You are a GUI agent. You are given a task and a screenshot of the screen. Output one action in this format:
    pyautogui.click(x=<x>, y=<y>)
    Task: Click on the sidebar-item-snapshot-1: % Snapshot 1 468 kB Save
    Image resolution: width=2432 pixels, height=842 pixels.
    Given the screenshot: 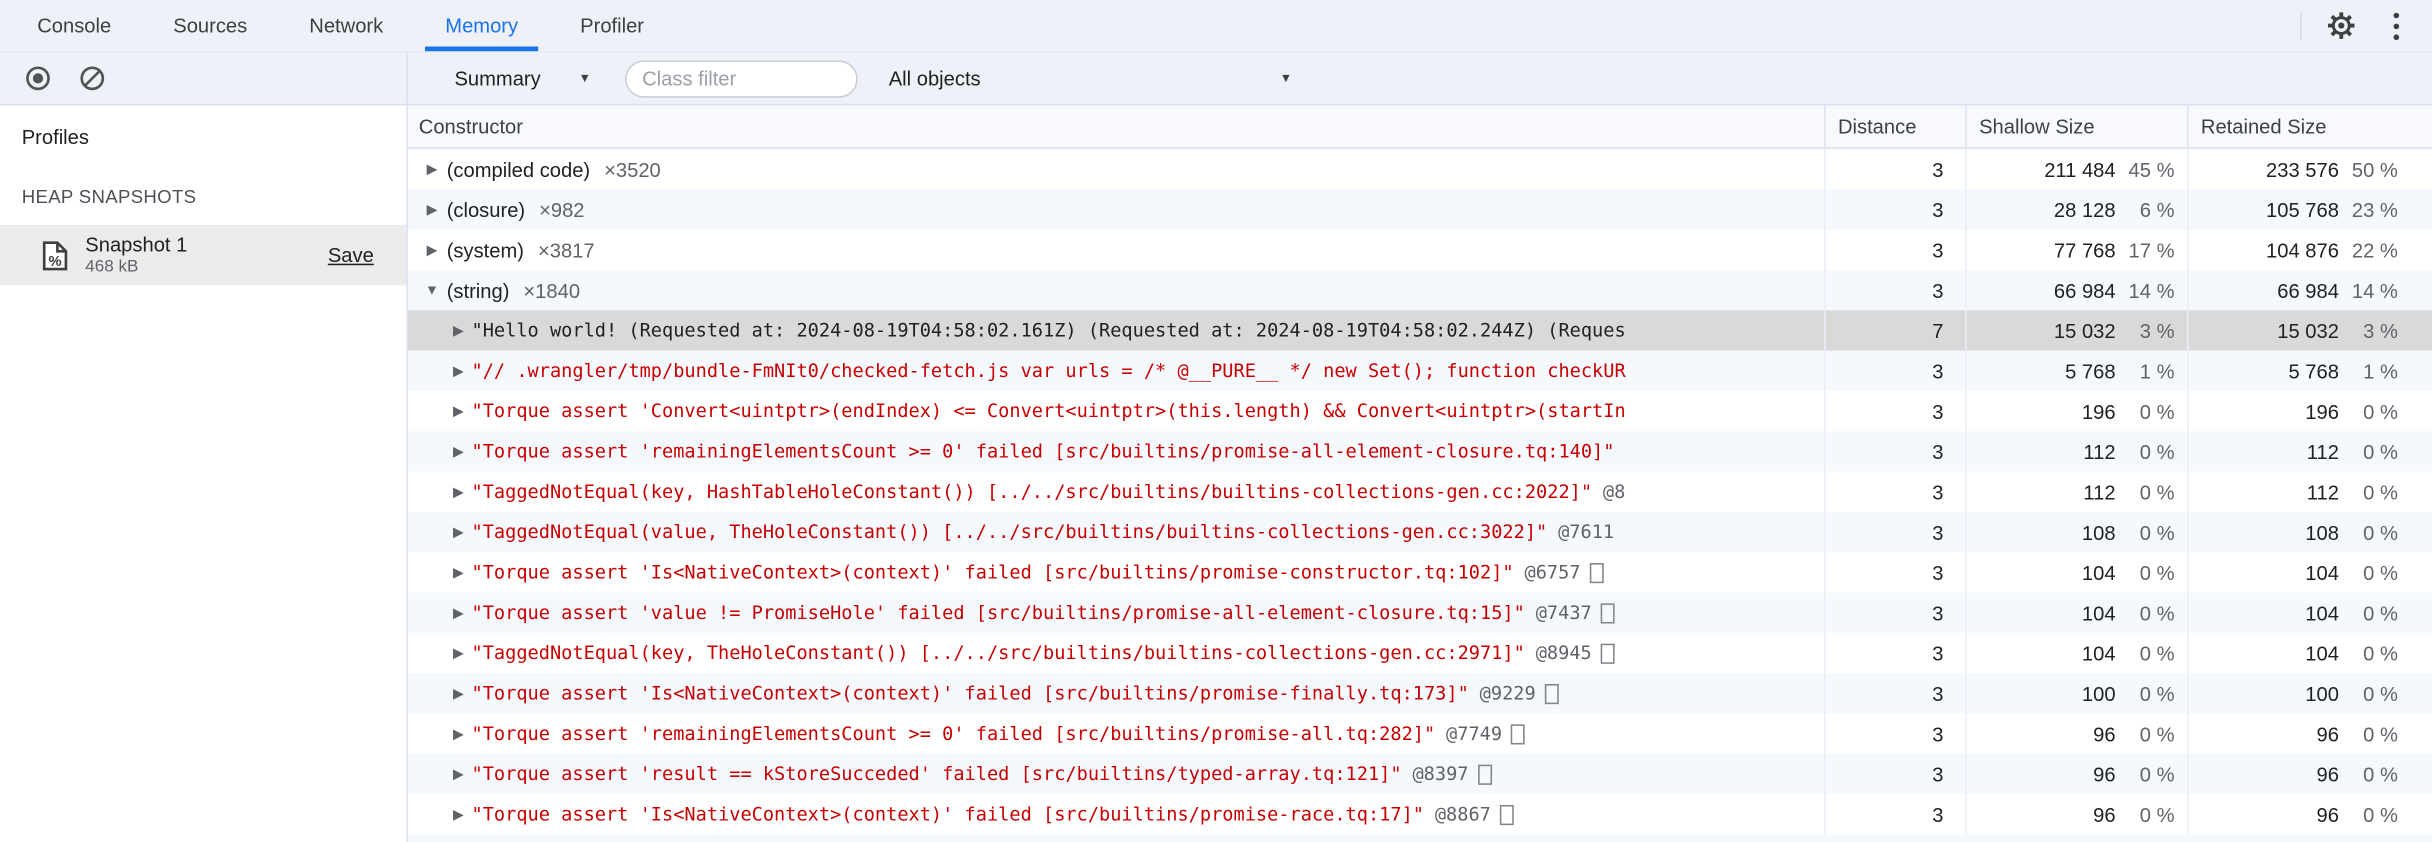 What is the action you would take?
    pyautogui.click(x=203, y=255)
    